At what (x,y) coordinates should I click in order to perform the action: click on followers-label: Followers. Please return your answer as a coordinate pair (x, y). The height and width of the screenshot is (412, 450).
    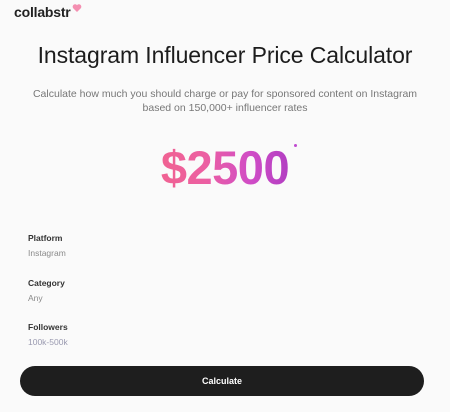
    Looking at the image, I should click on (48, 327).